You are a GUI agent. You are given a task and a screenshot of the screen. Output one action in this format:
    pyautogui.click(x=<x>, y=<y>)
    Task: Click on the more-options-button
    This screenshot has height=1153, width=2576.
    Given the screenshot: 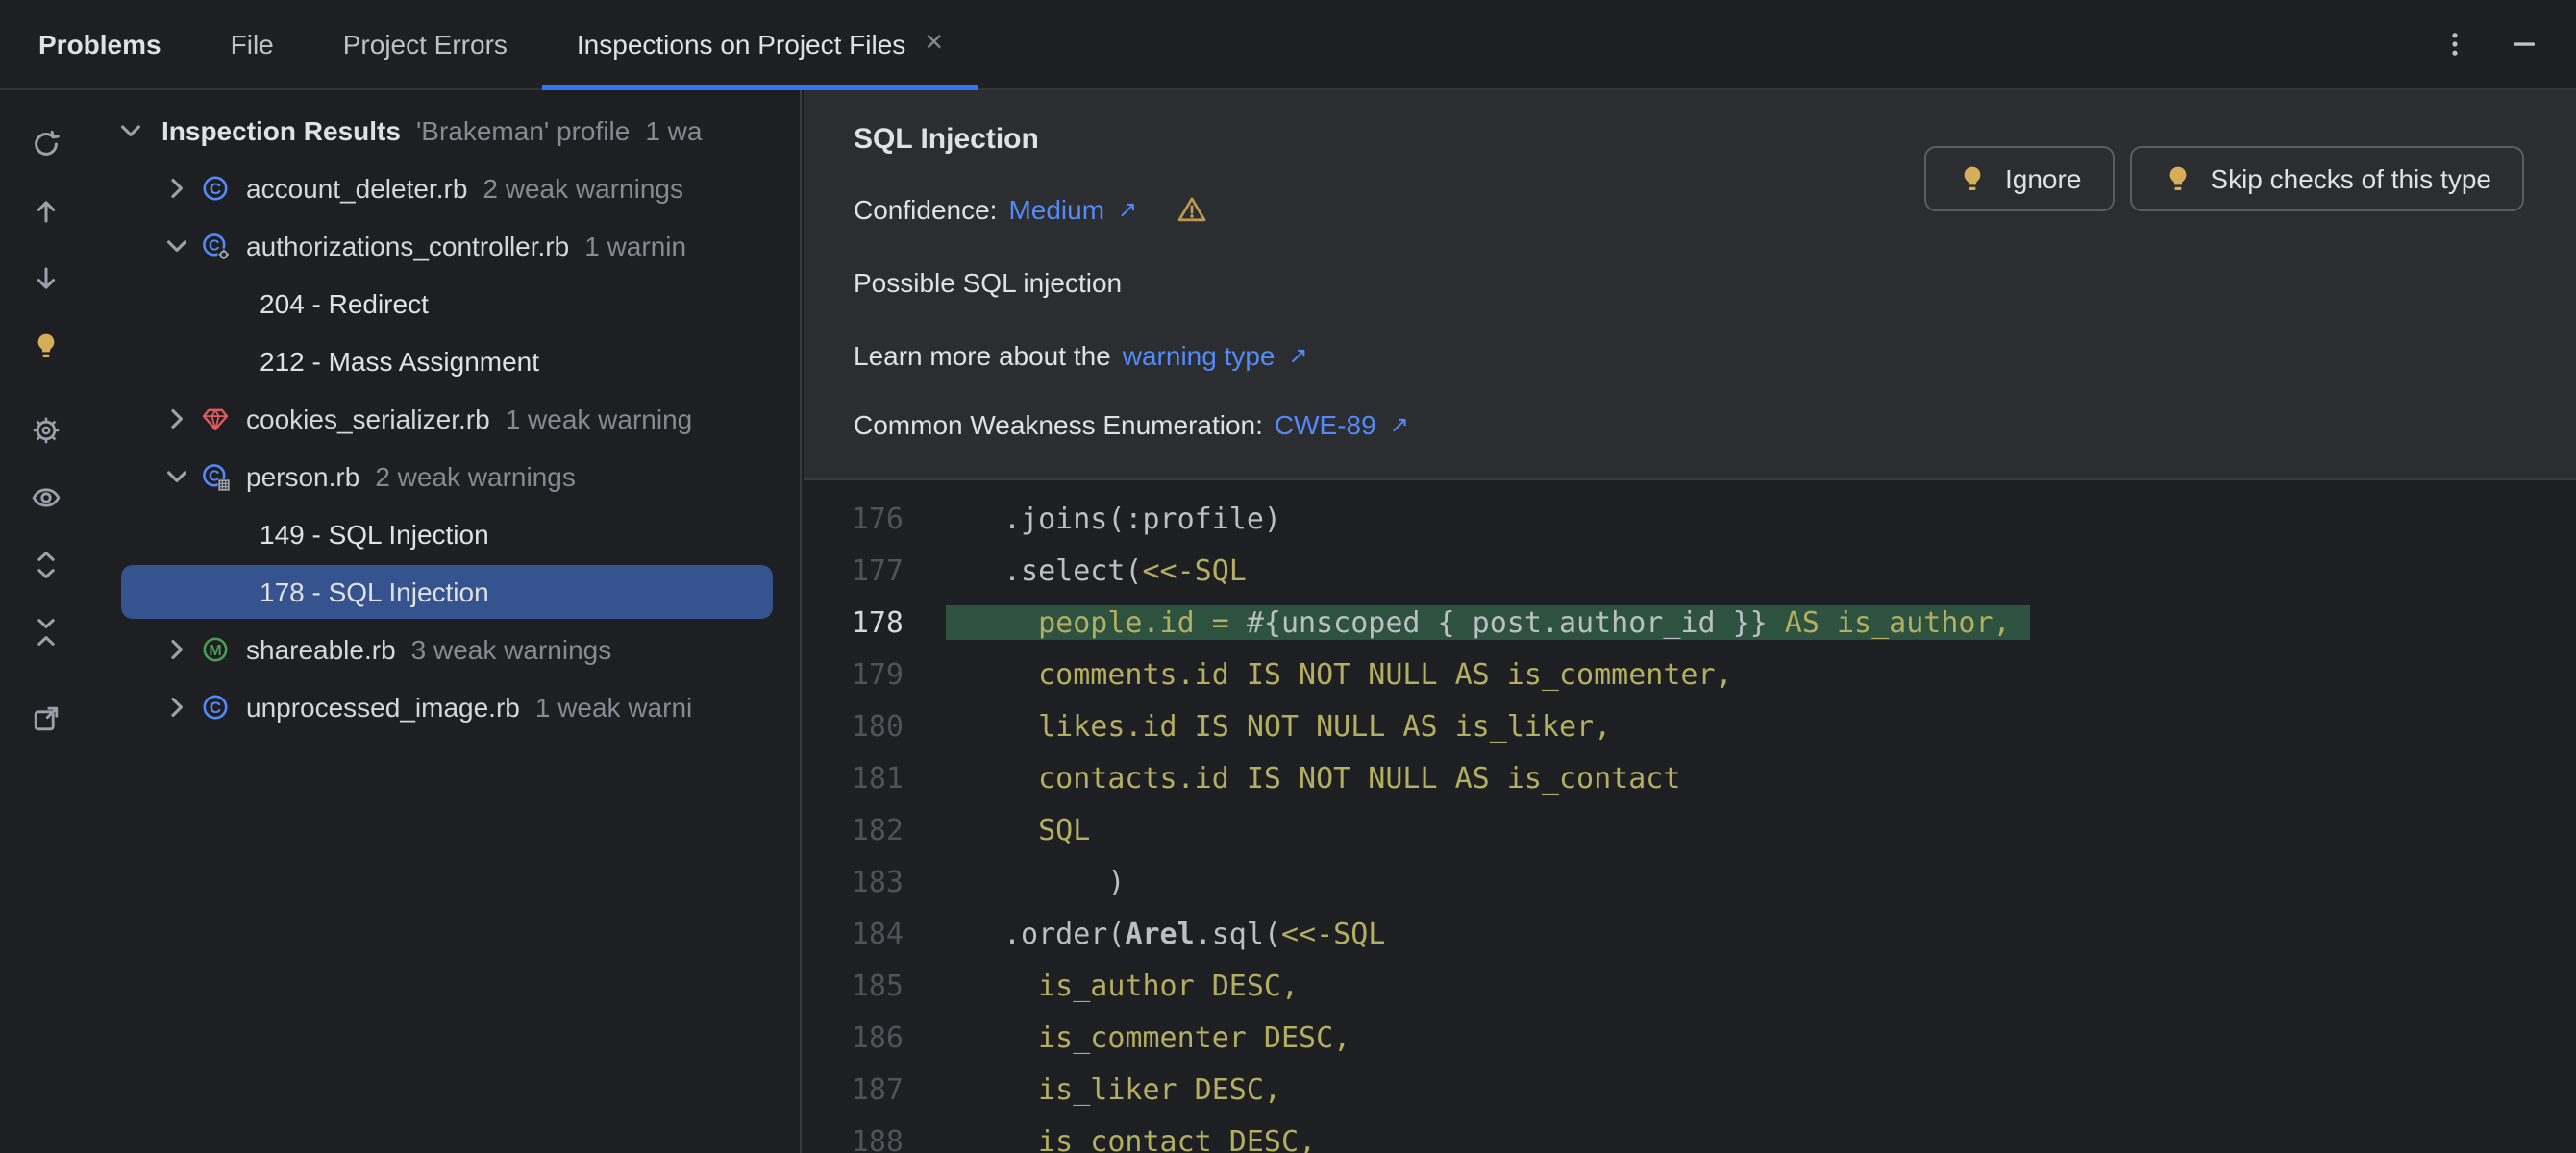 What is the action you would take?
    pyautogui.click(x=2455, y=44)
    